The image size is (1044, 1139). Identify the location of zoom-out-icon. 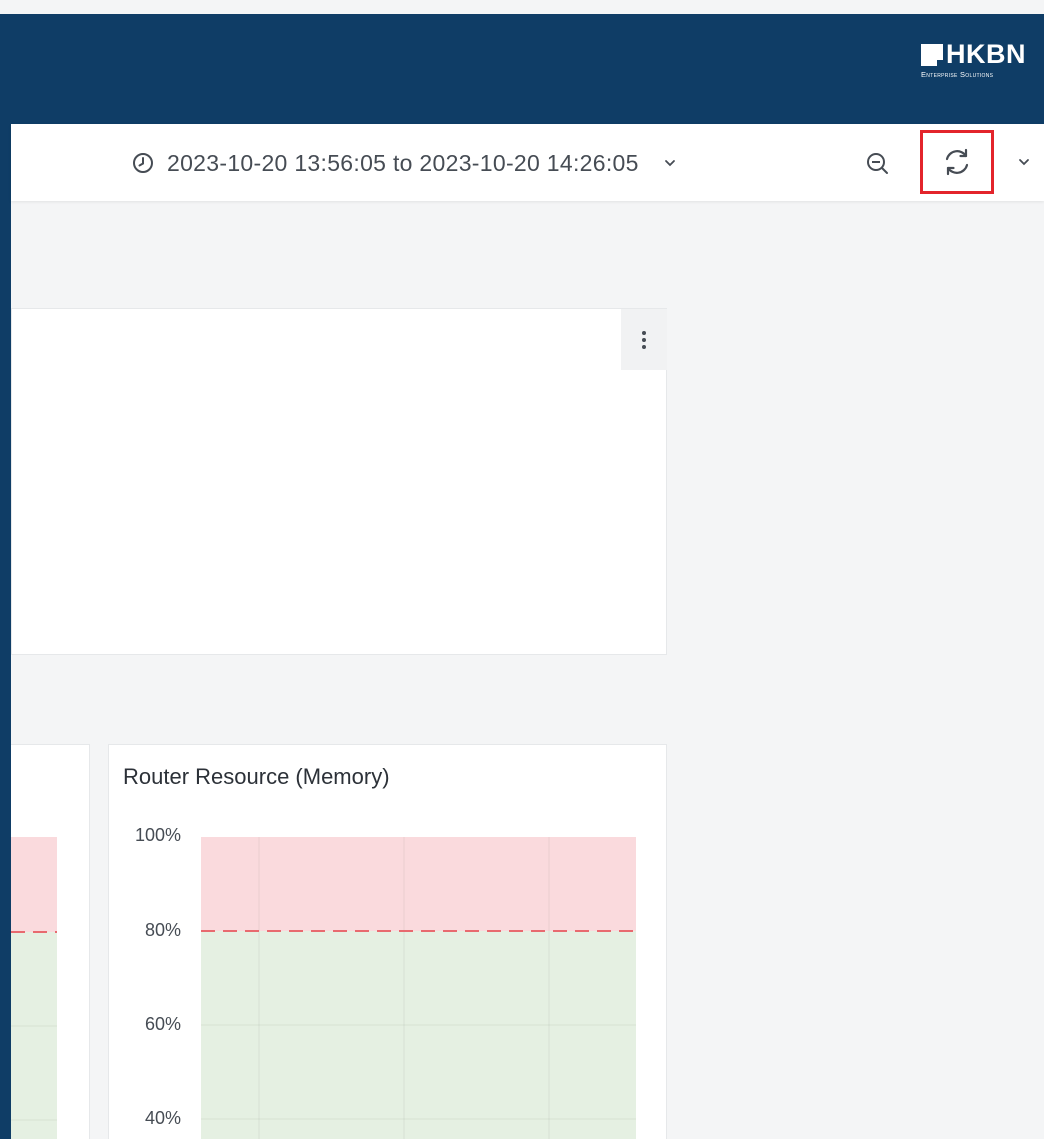
(877, 163).